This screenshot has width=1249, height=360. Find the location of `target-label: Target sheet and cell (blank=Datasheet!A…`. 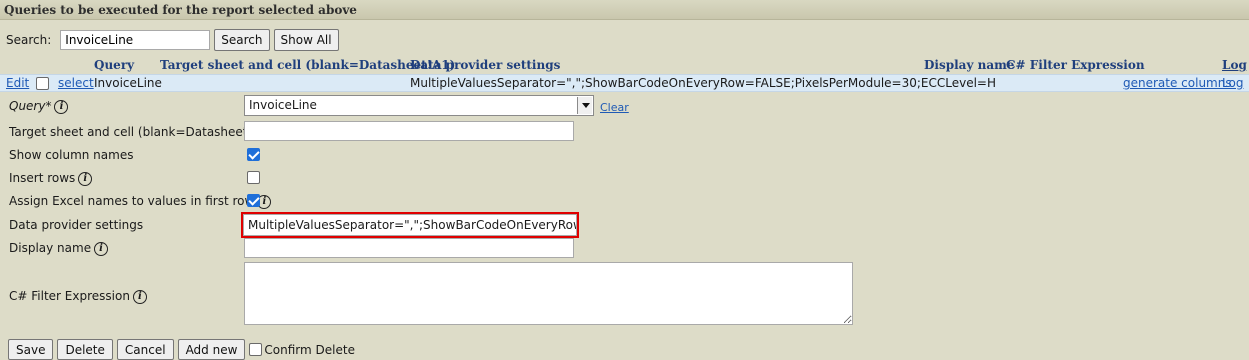

target-label: Target sheet and cell (blank=Datasheet!A… is located at coordinates (141, 132).